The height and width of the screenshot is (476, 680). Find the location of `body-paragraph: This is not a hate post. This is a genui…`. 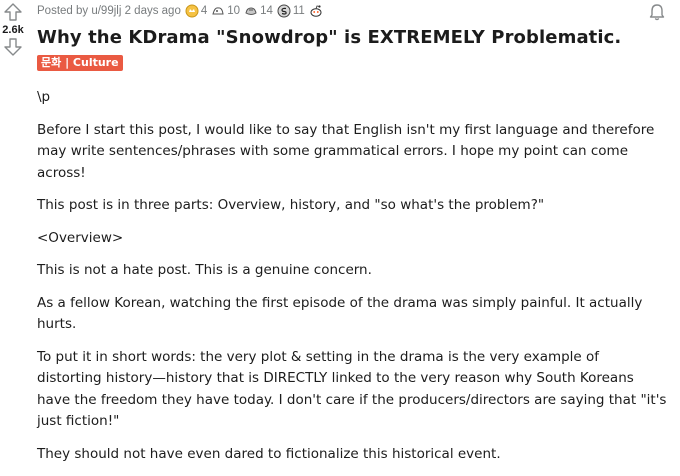

body-paragraph: This is not a hate post. This is a genui… is located at coordinates (204, 270).